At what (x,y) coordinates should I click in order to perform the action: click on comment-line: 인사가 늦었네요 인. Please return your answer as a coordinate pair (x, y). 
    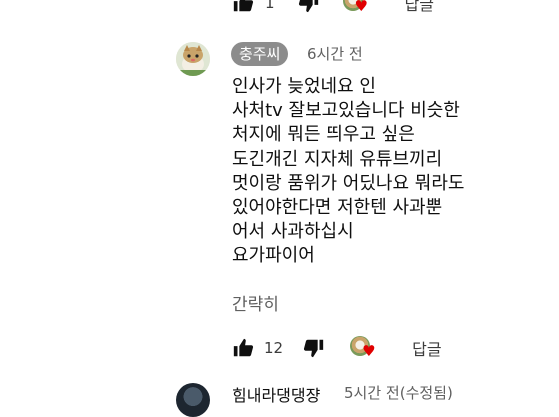
    Looking at the image, I should click on (304, 86).